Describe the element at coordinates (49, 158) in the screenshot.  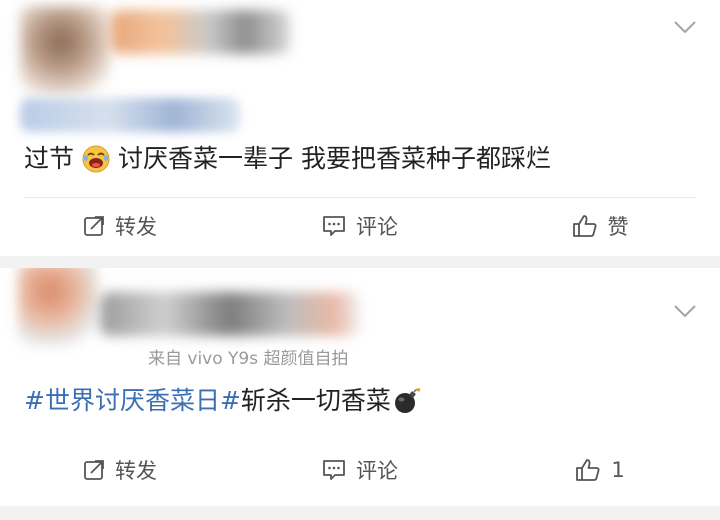
I see `post-text-pre: 过节` at that location.